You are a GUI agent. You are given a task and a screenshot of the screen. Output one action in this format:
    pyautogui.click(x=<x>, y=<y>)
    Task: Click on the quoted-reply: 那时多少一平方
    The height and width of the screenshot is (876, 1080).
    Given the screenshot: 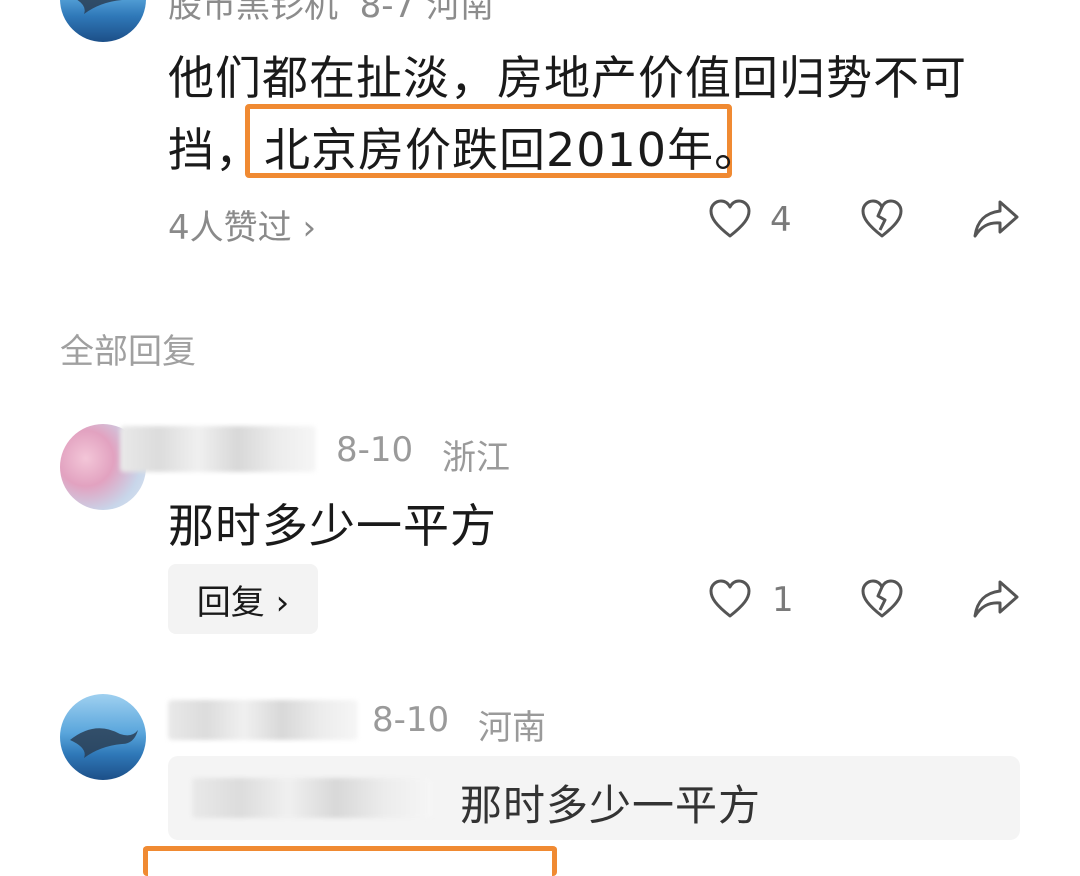 What is the action you would take?
    pyautogui.click(x=594, y=798)
    